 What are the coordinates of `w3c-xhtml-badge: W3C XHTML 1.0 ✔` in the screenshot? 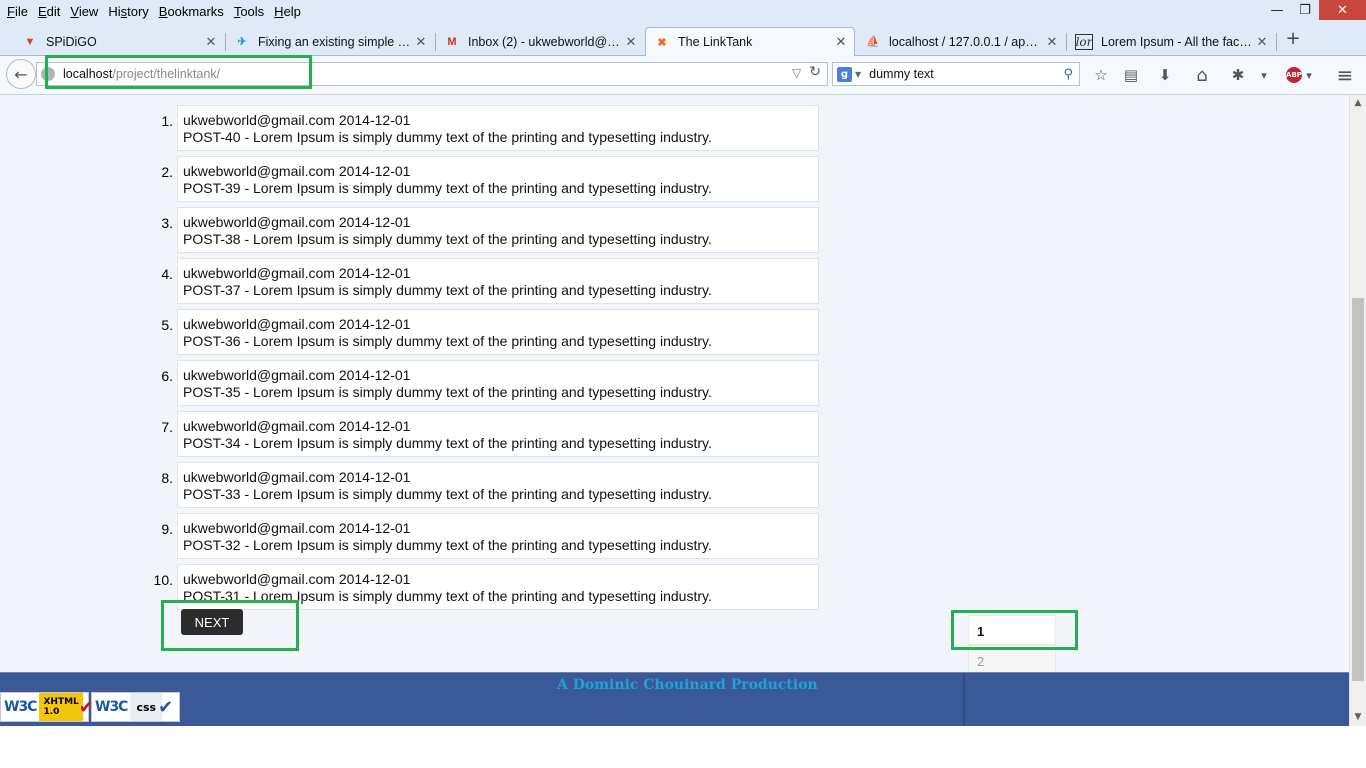 It's located at (47, 707).